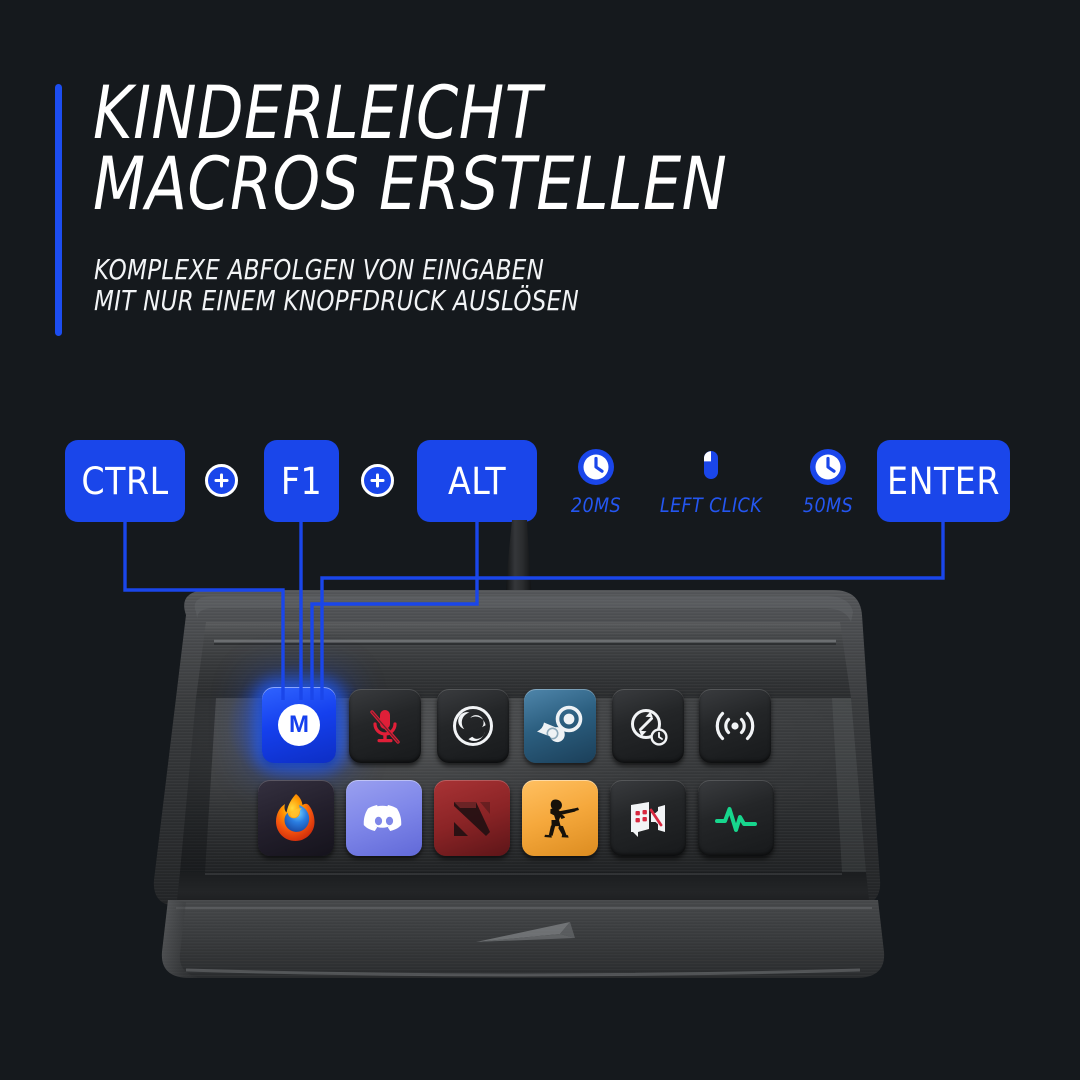 The width and height of the screenshot is (1080, 1080). I want to click on key-csgo, so click(560, 818).